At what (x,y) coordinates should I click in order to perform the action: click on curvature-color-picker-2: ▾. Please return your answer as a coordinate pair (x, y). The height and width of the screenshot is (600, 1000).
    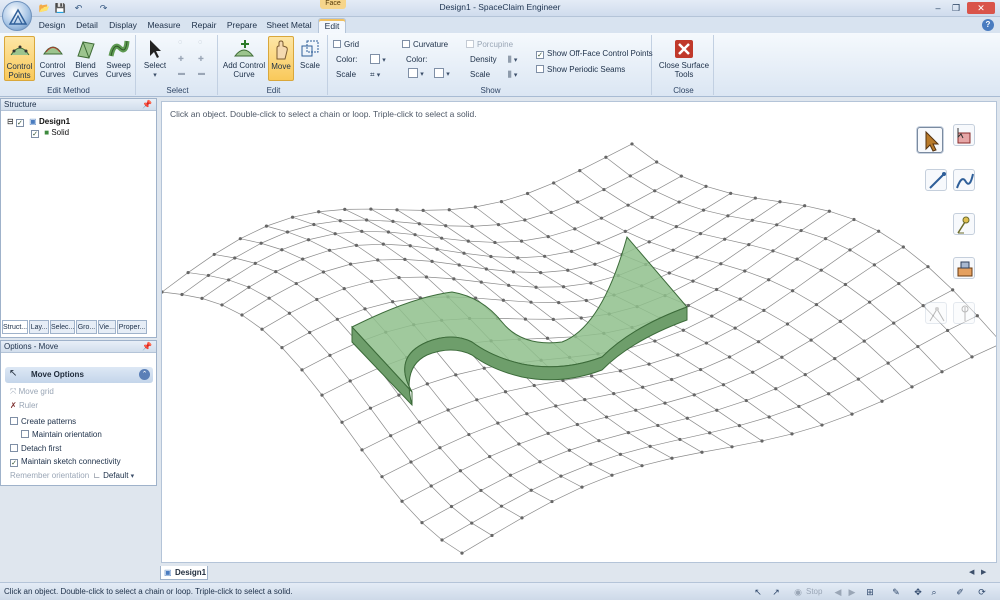
    Looking at the image, I should click on (442, 73).